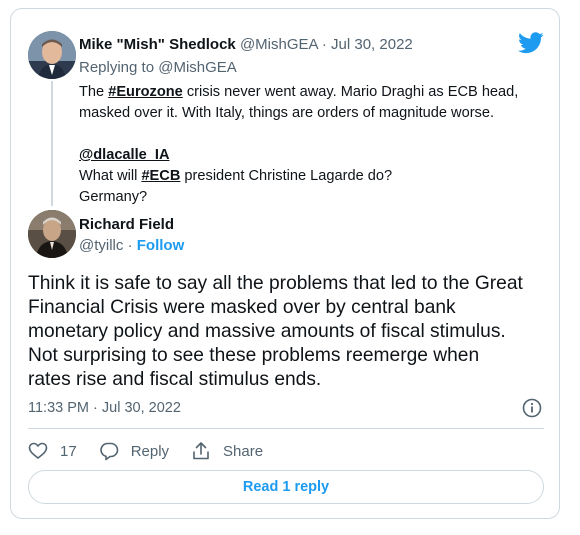  I want to click on reply-button: Reply, so click(134, 451).